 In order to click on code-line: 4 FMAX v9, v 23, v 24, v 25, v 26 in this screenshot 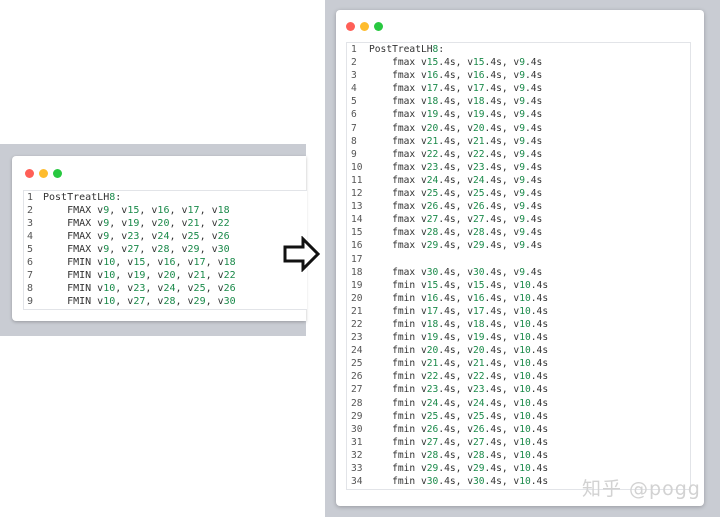, I will do `click(165, 236)`.